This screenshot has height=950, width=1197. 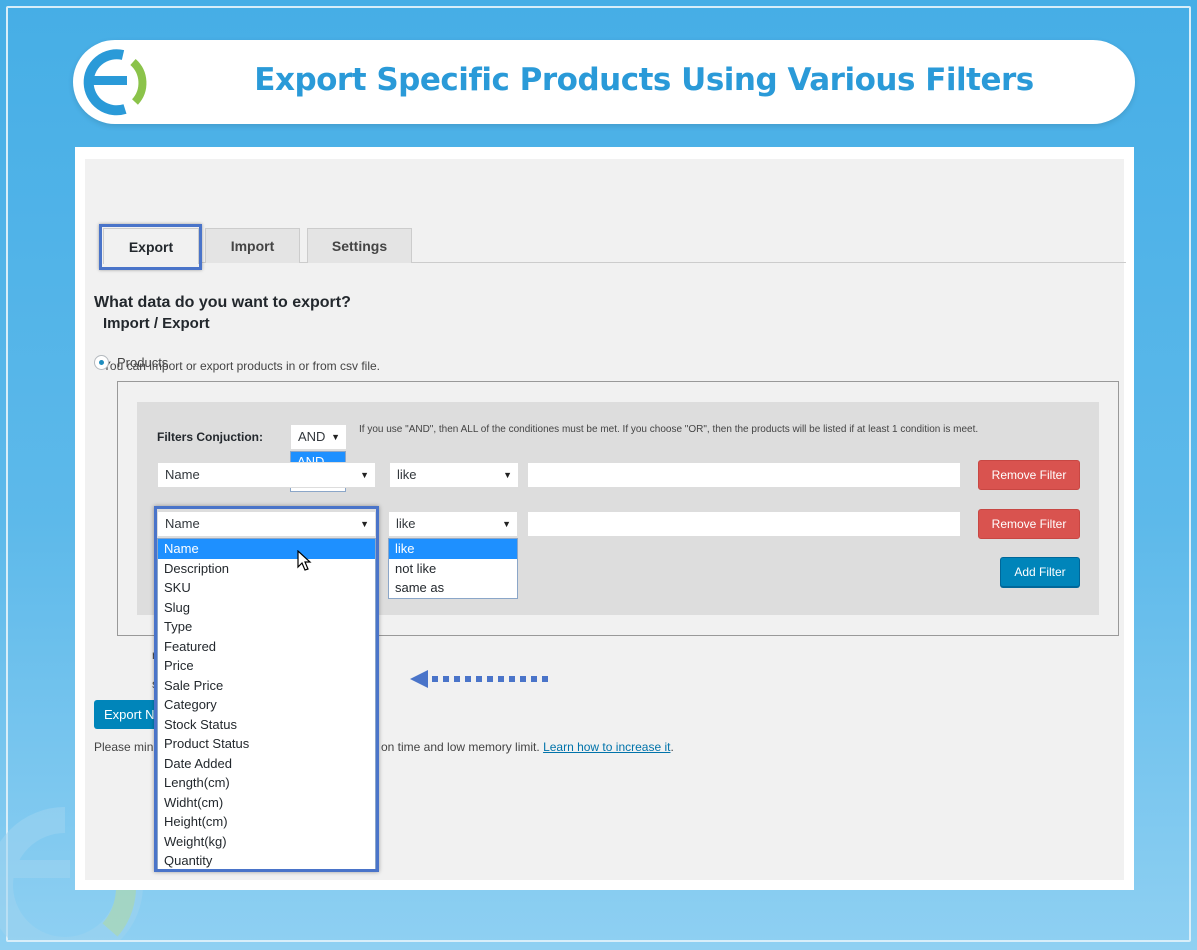 What do you see at coordinates (143, 362) in the screenshot?
I see `products-radio-label: Products` at bounding box center [143, 362].